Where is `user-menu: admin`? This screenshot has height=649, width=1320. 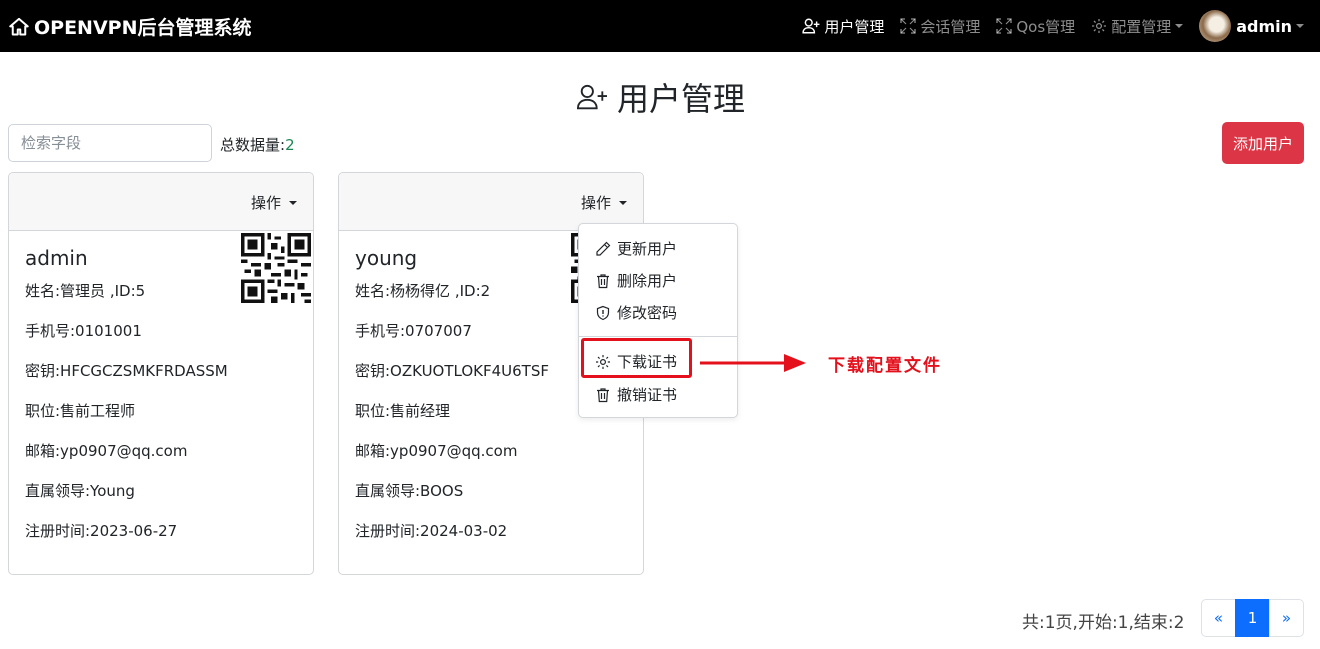
user-menu: admin is located at coordinates (1251, 26).